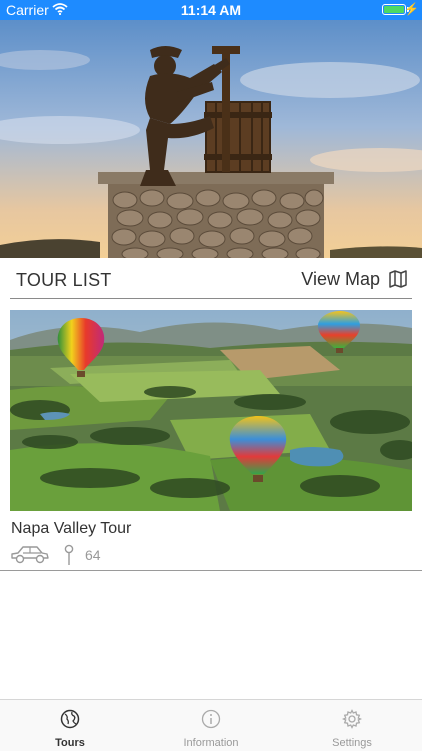  I want to click on tab-tours-label: Tours, so click(70, 743).